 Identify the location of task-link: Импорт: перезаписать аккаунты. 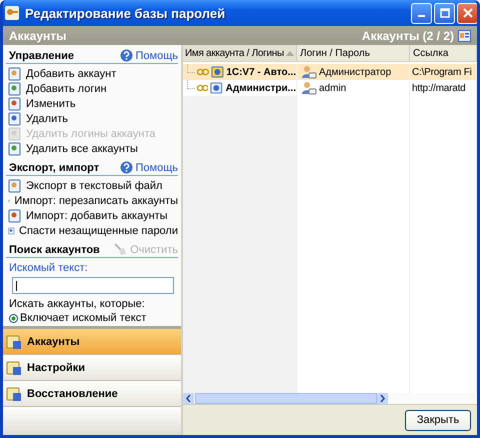
(92, 200).